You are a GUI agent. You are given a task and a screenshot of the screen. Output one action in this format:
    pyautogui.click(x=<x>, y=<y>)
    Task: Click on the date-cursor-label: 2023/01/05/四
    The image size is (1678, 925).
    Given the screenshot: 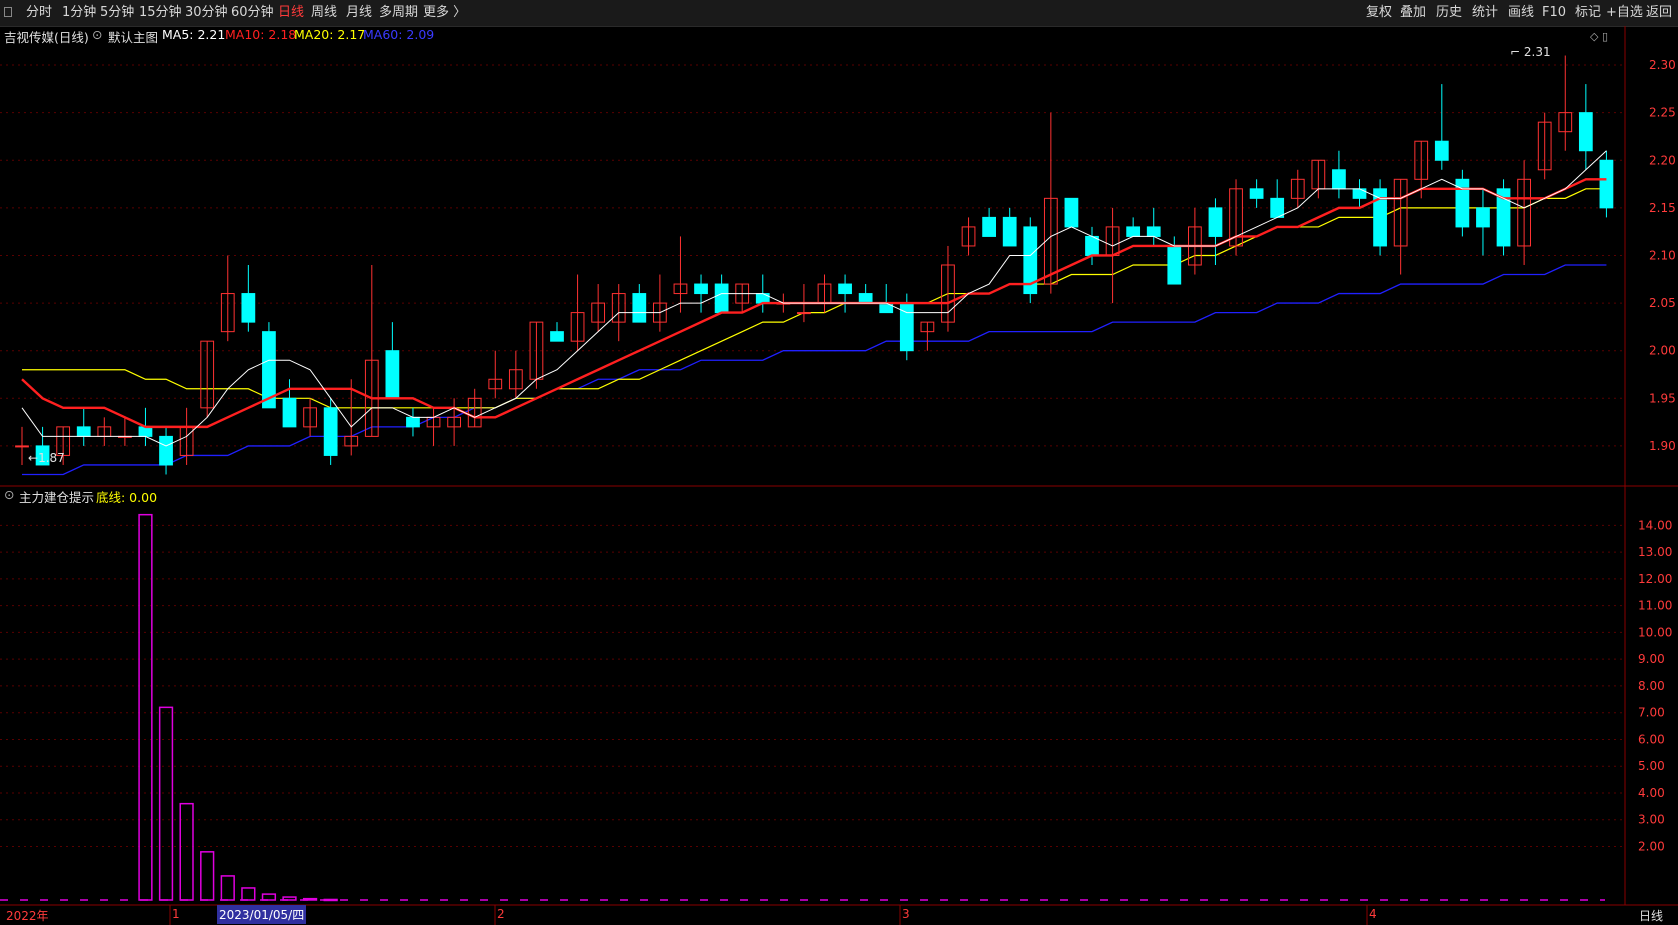 What is the action you would take?
    pyautogui.click(x=262, y=914)
    